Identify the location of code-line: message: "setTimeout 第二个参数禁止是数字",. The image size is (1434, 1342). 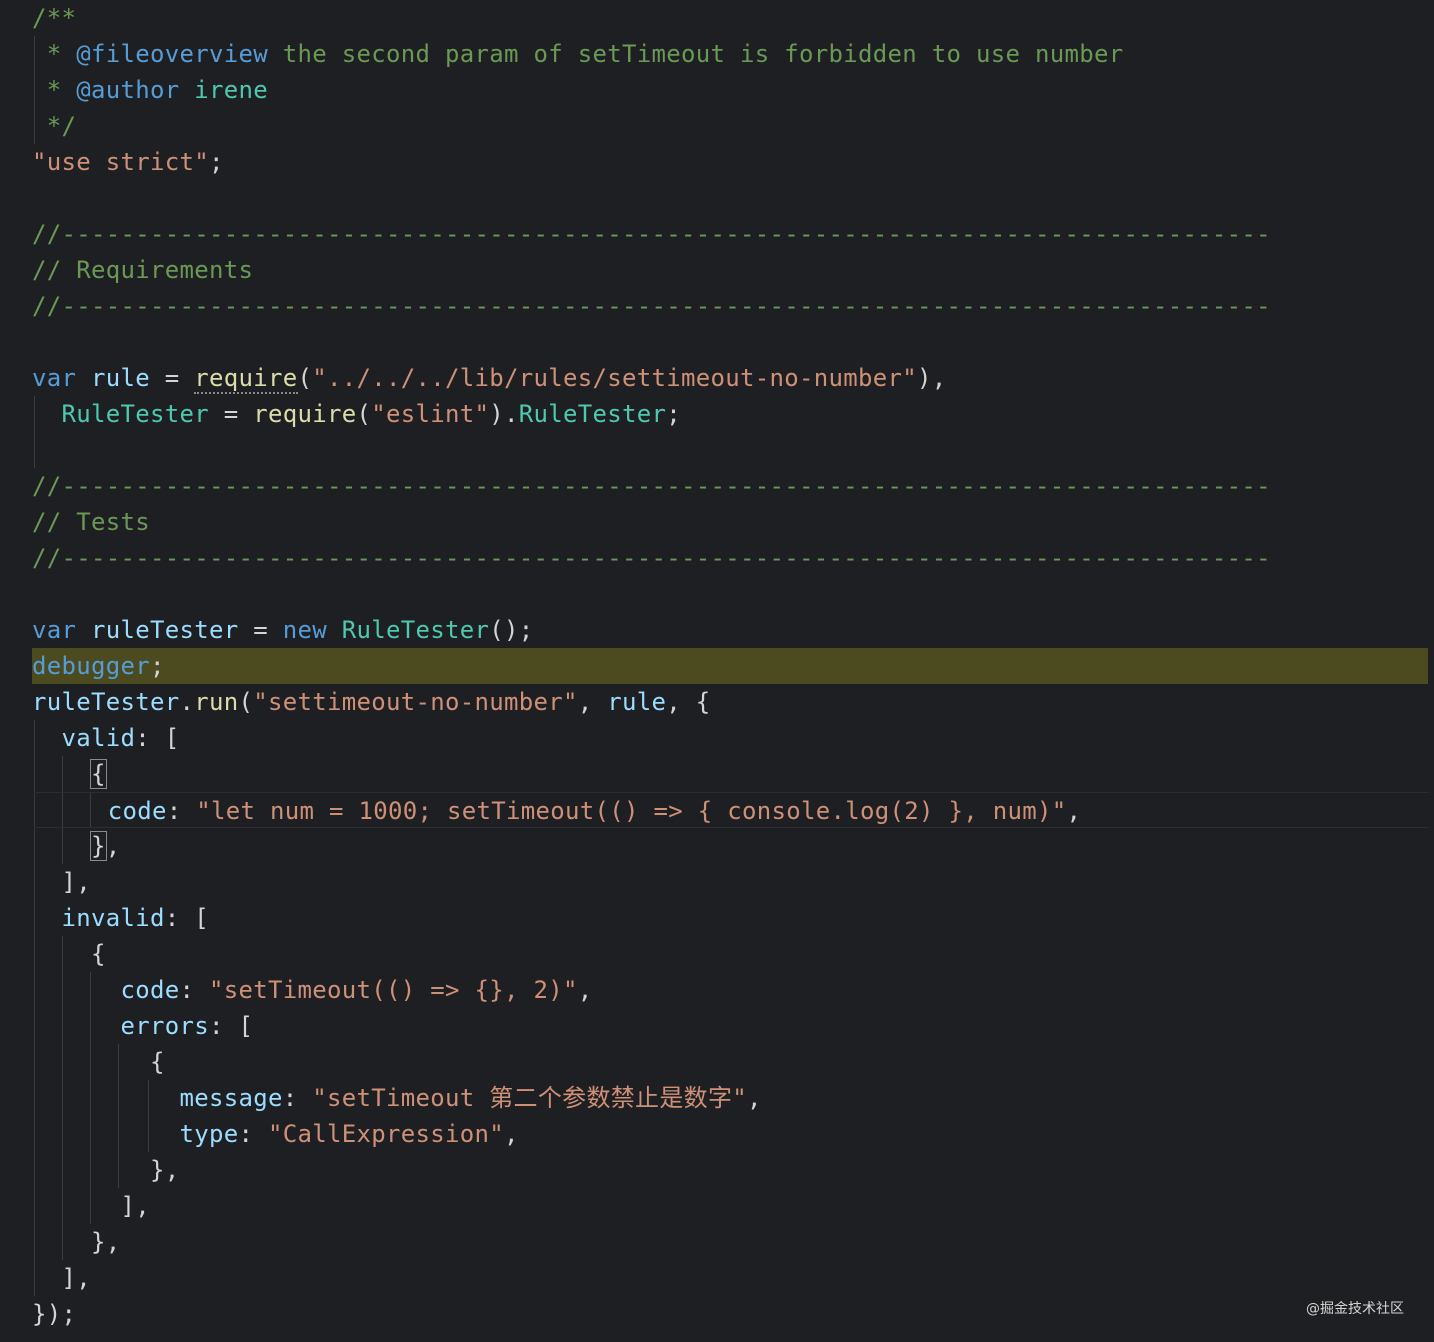
(470, 1098).